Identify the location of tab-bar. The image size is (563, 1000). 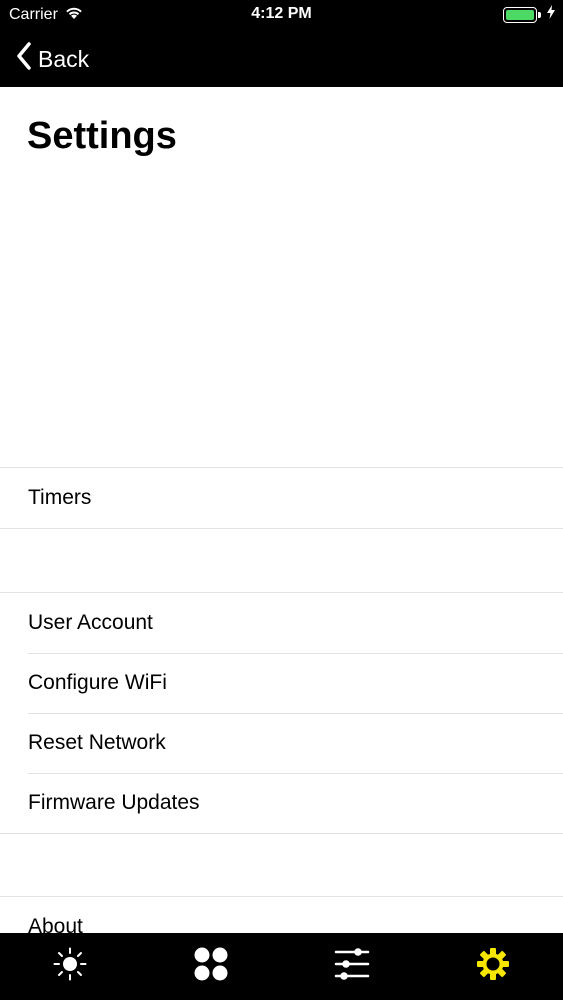
(281, 966).